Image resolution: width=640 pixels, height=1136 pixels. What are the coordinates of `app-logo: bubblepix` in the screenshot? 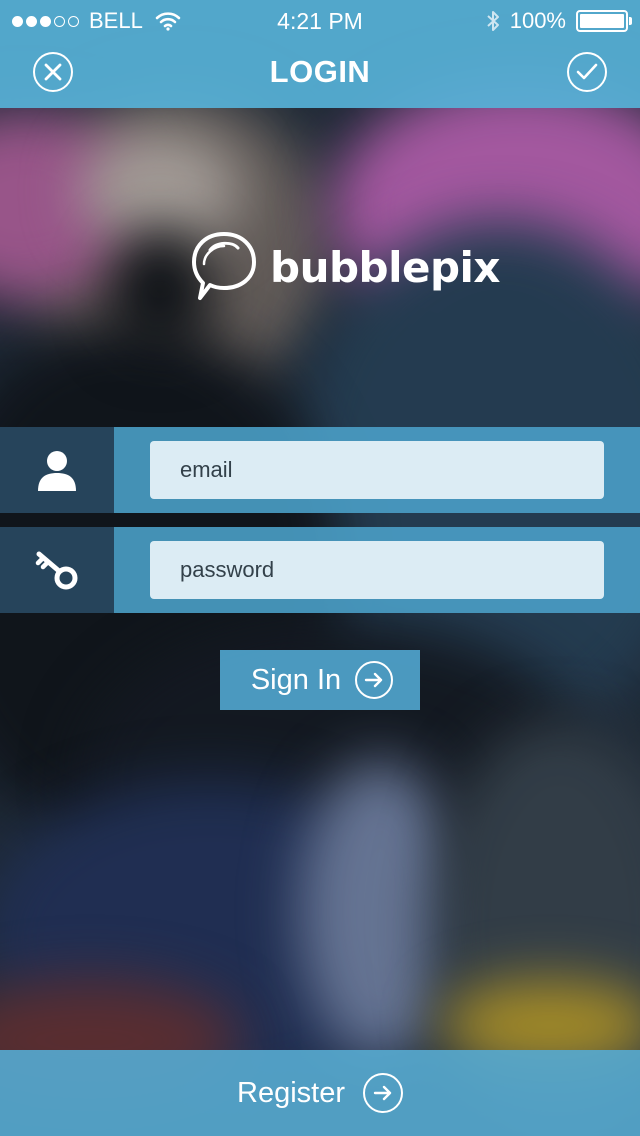 It's located at (345, 267).